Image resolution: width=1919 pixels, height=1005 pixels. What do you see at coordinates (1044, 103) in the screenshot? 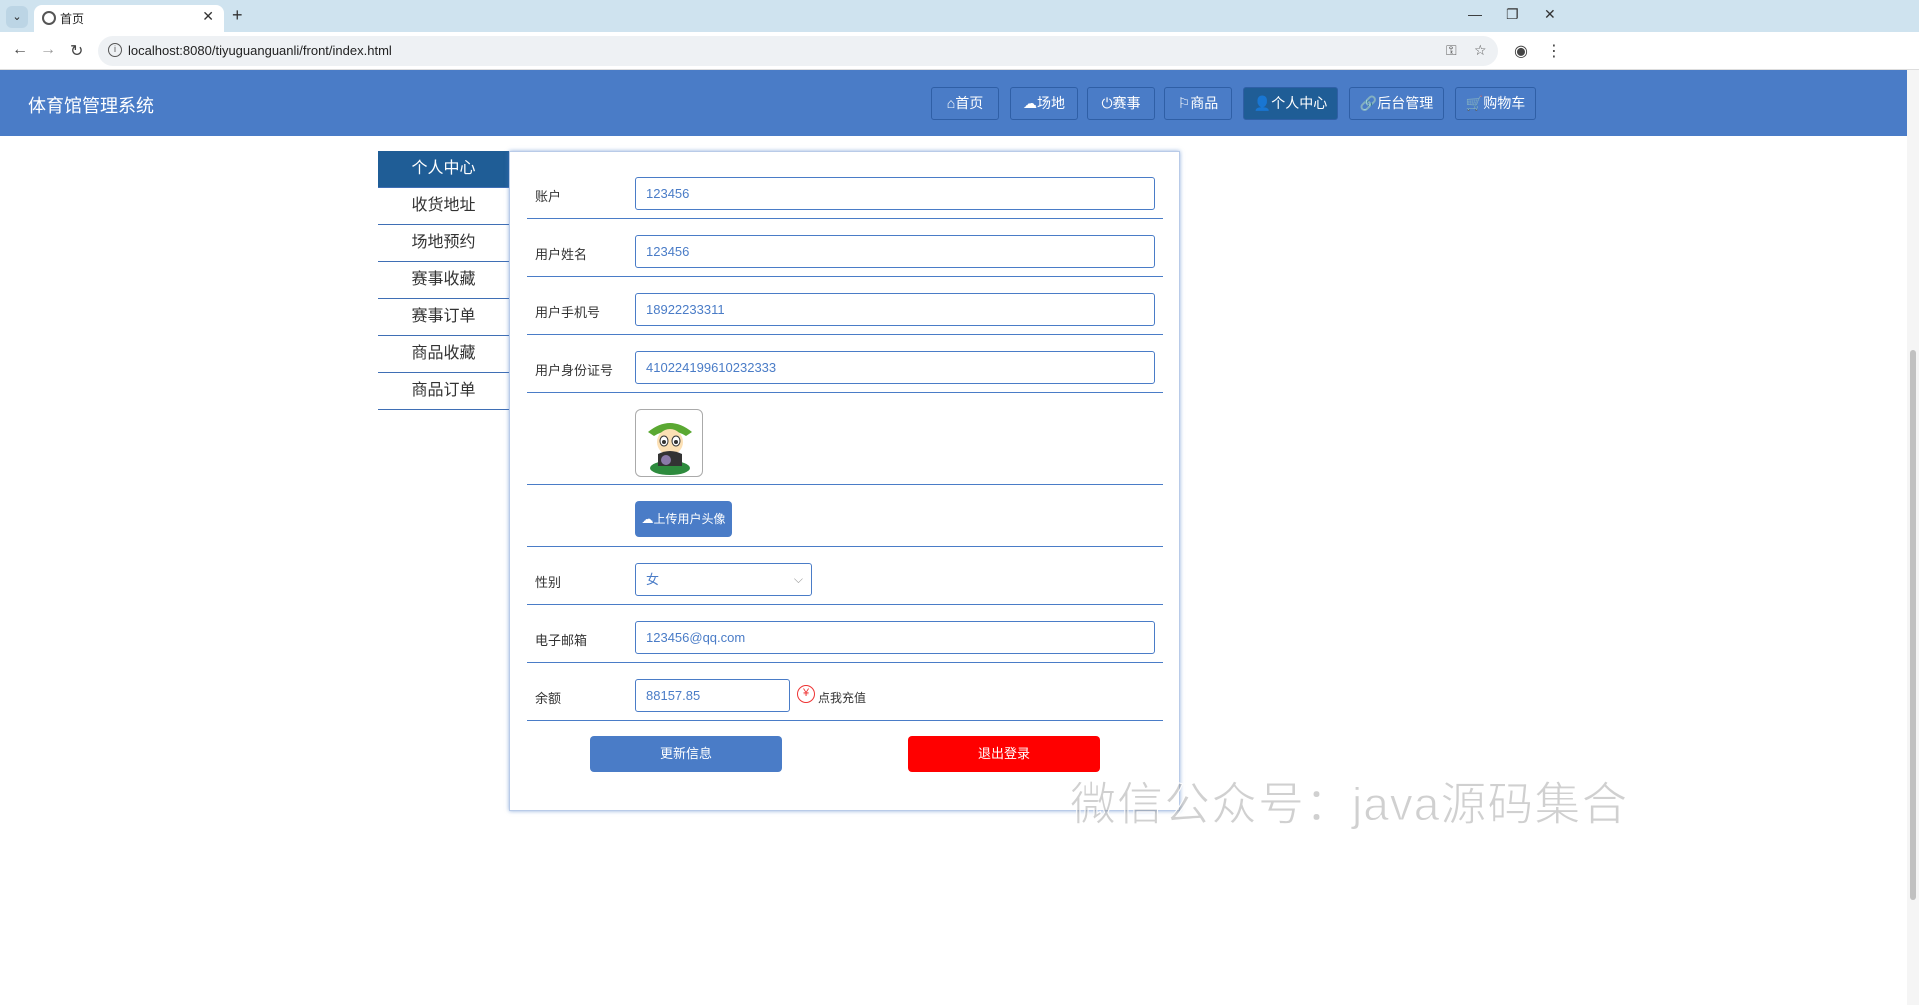
I see `nav-venue: ☁场地` at bounding box center [1044, 103].